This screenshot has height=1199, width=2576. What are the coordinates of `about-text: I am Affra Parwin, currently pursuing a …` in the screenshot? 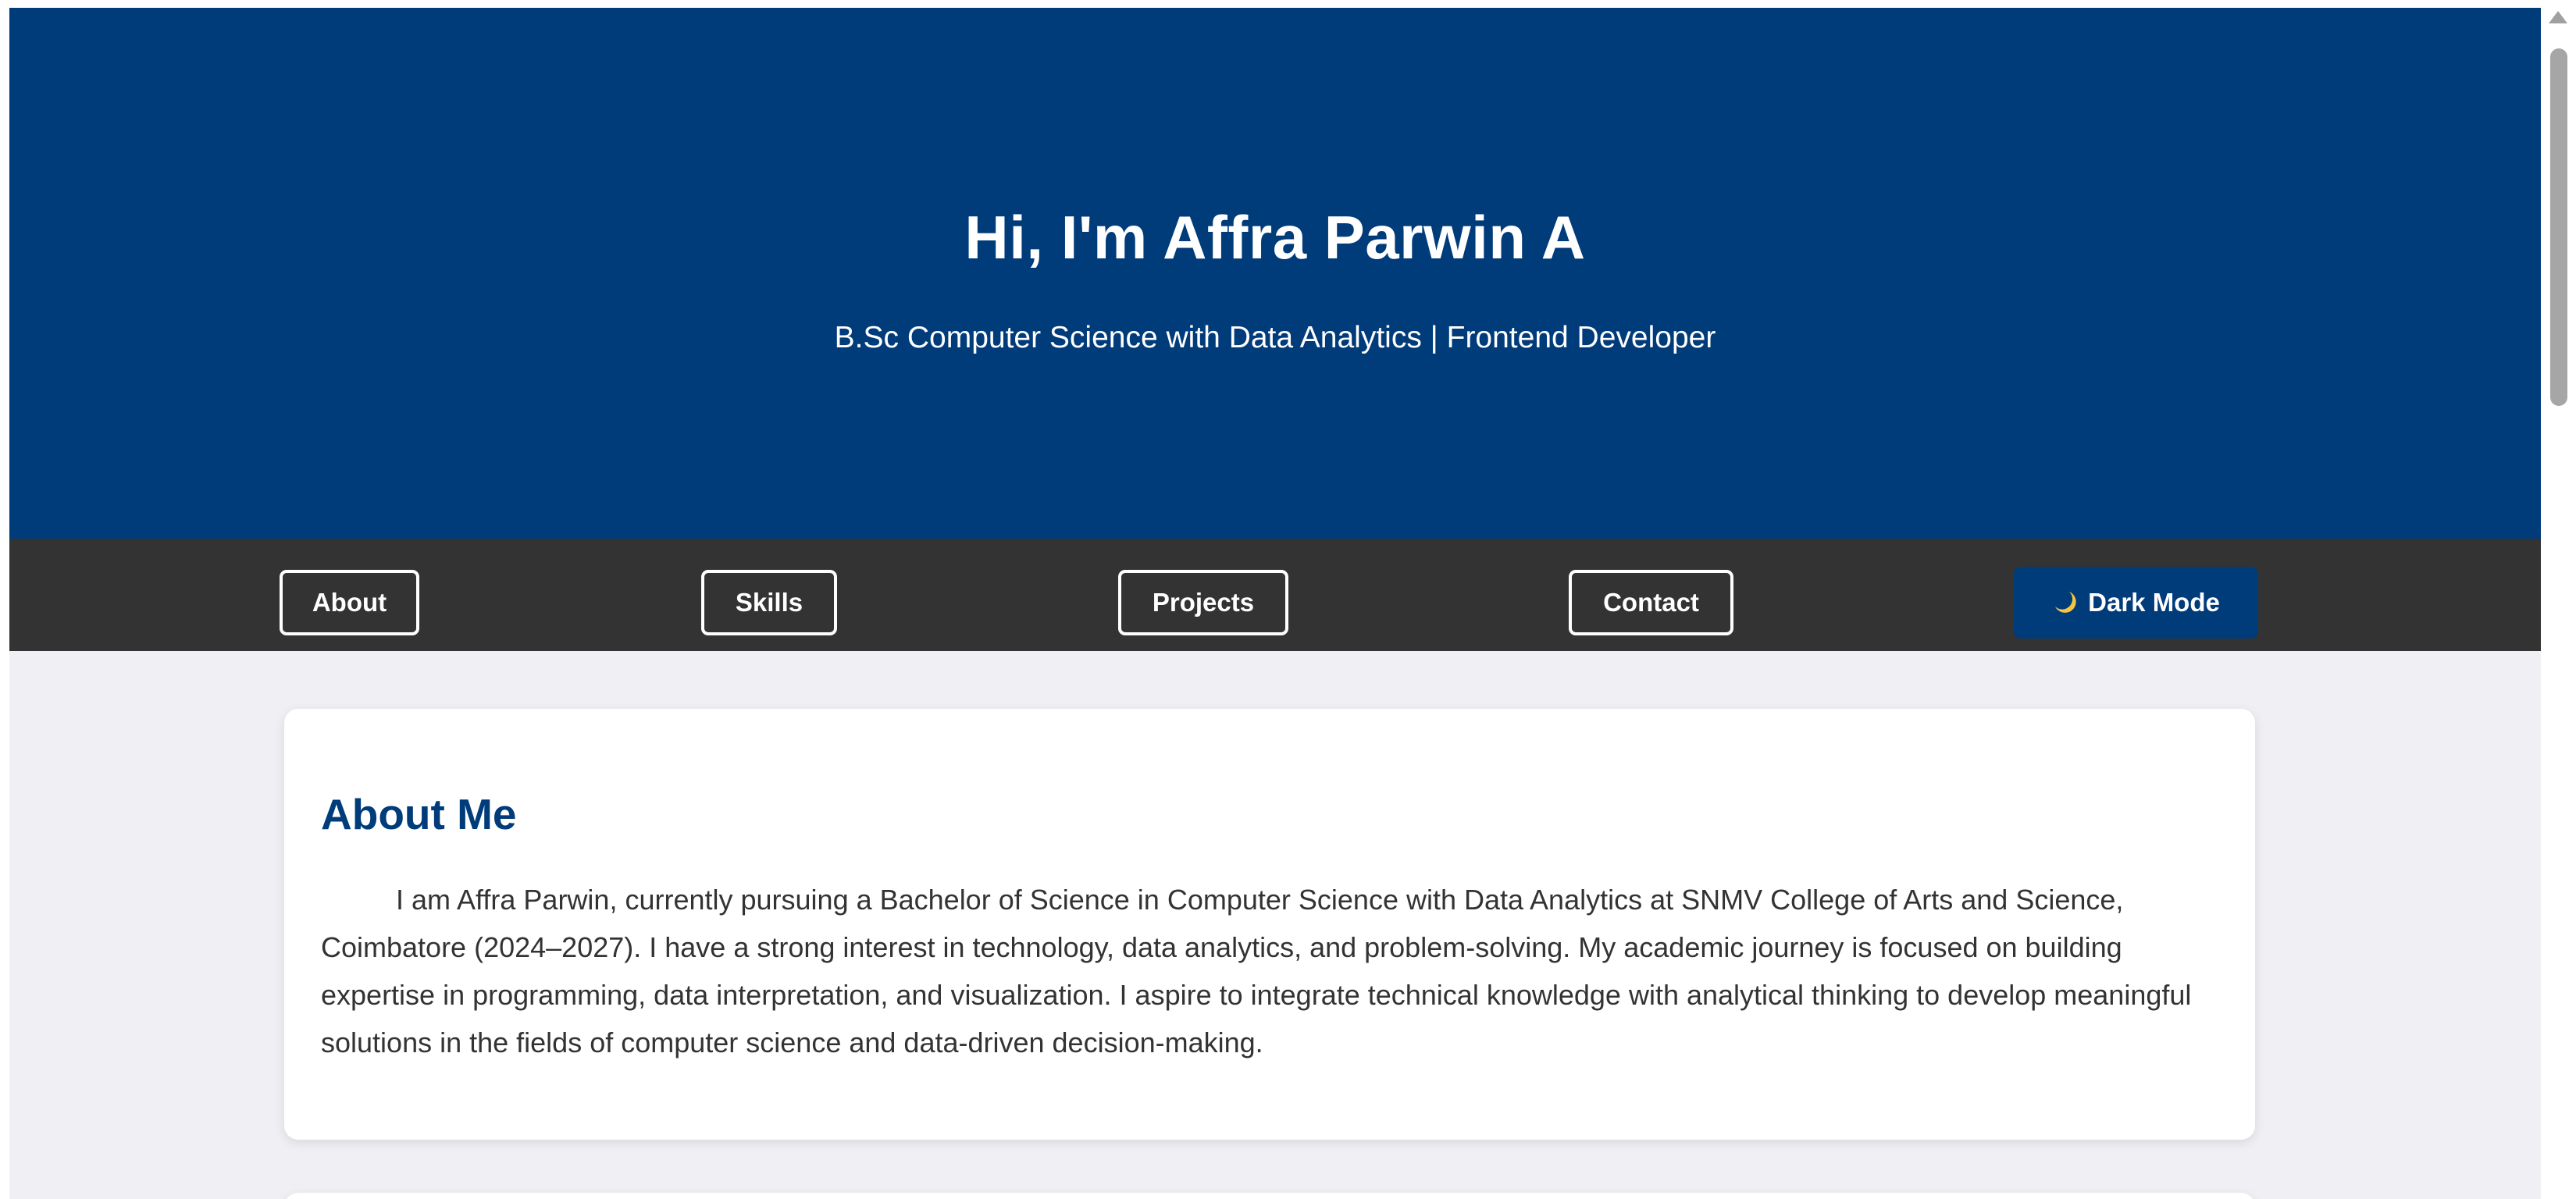 It's located at (1256, 971).